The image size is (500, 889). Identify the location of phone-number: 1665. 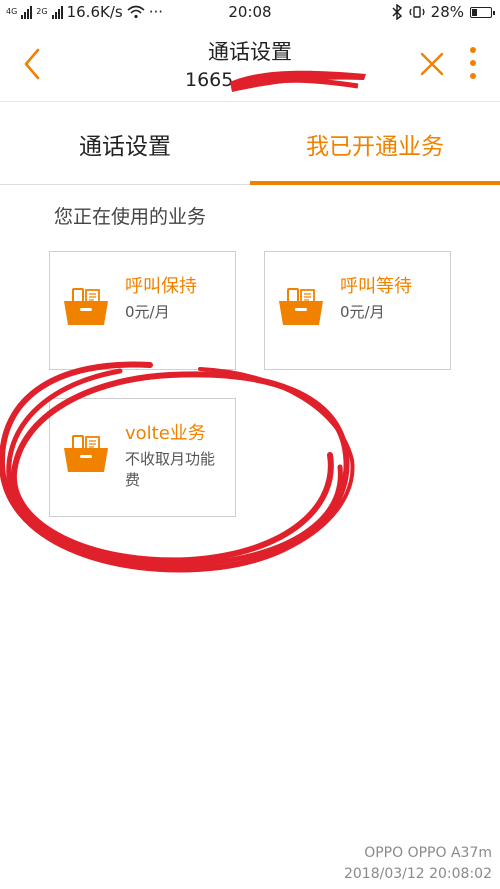
(209, 80).